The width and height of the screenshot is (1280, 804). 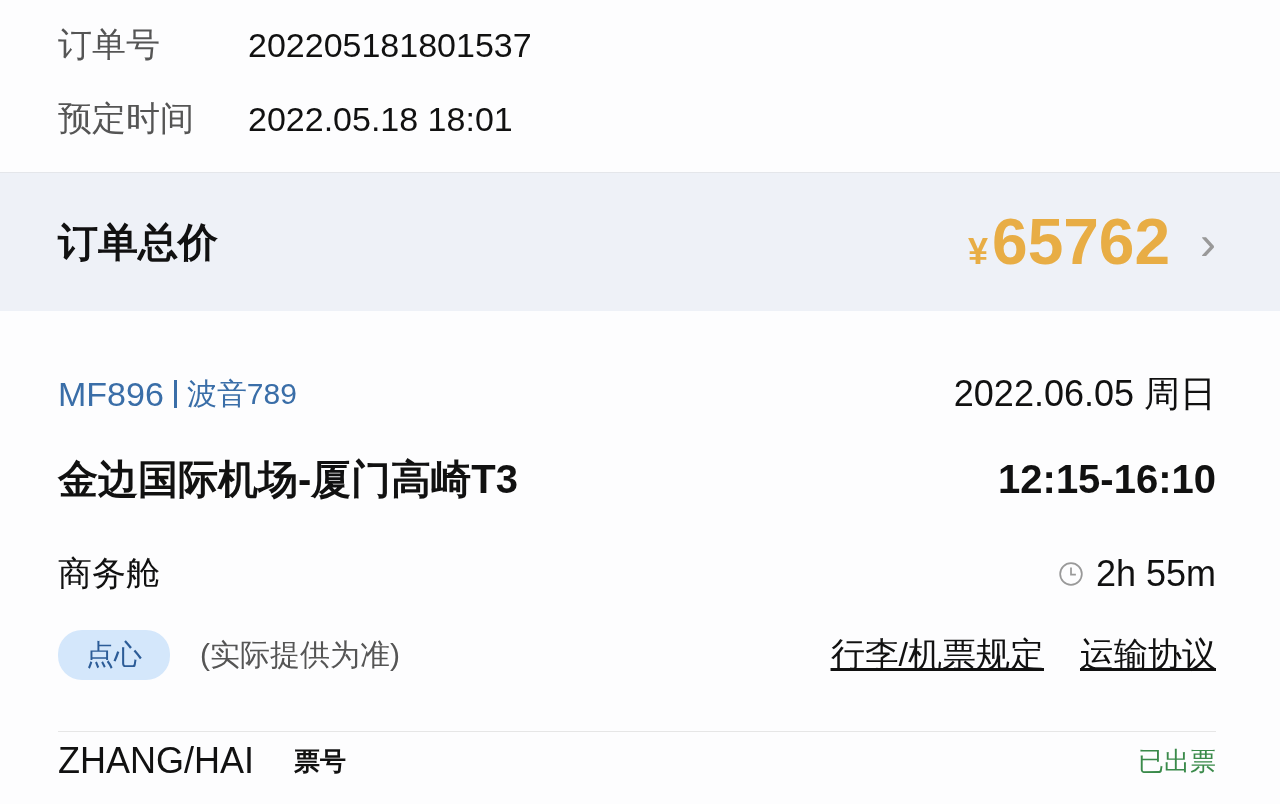 I want to click on policy-link: 运输协议, so click(x=1148, y=655).